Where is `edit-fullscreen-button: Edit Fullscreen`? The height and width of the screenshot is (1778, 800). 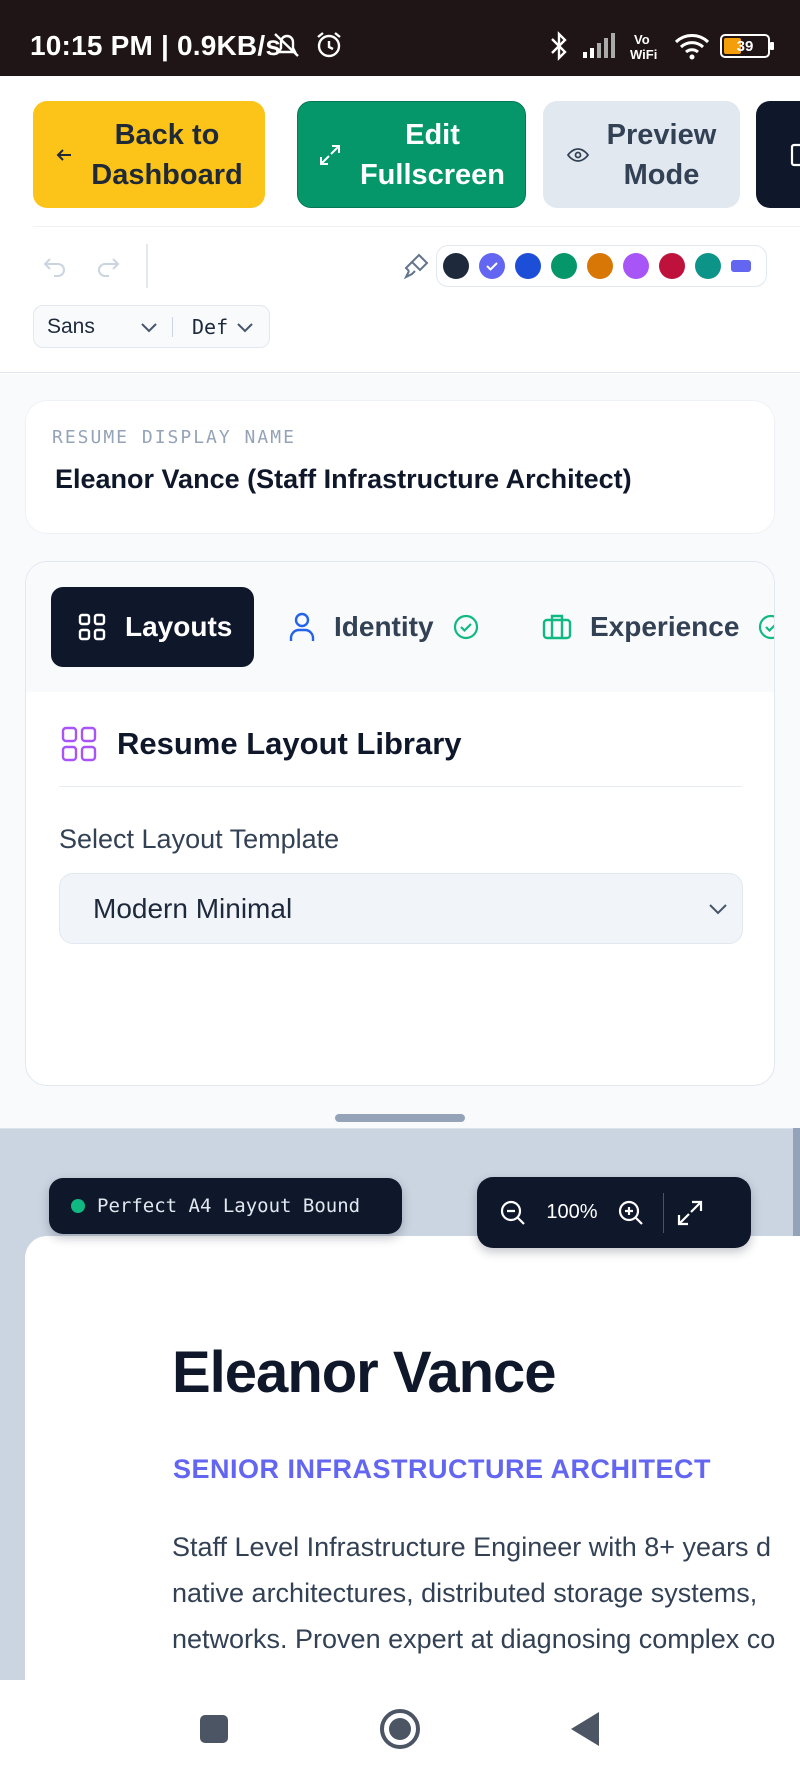
edit-fullscreen-button: Edit Fullscreen is located at coordinates (411, 154).